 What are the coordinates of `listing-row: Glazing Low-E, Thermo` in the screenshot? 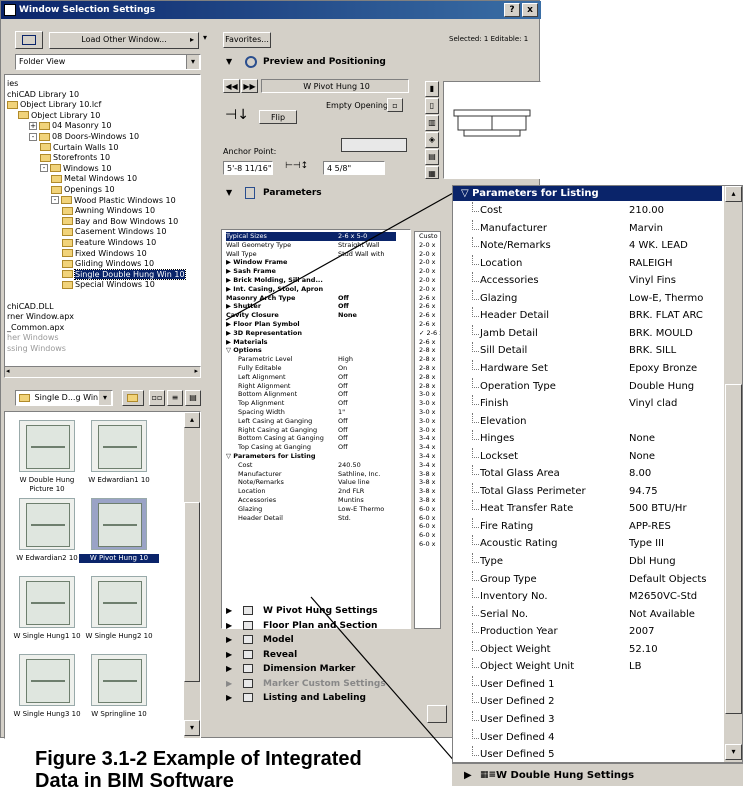 It's located at (588, 298).